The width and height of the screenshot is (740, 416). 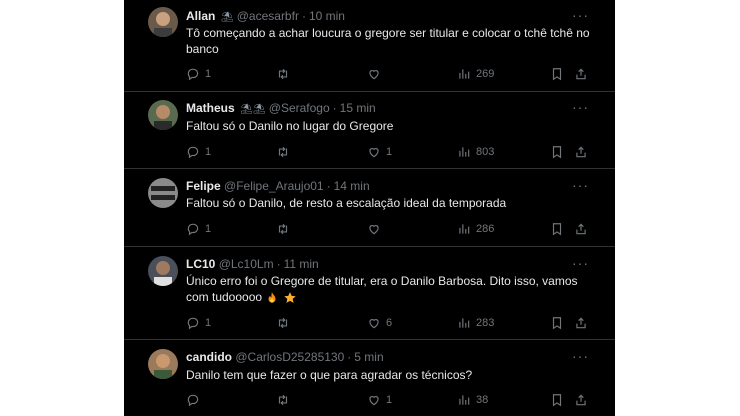 What do you see at coordinates (209, 357) in the screenshot?
I see `display-name: candido` at bounding box center [209, 357].